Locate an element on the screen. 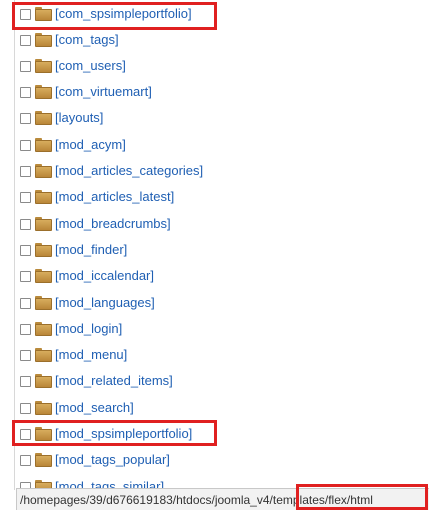 The width and height of the screenshot is (429, 510). list-item: [layouts] is located at coordinates (61, 118).